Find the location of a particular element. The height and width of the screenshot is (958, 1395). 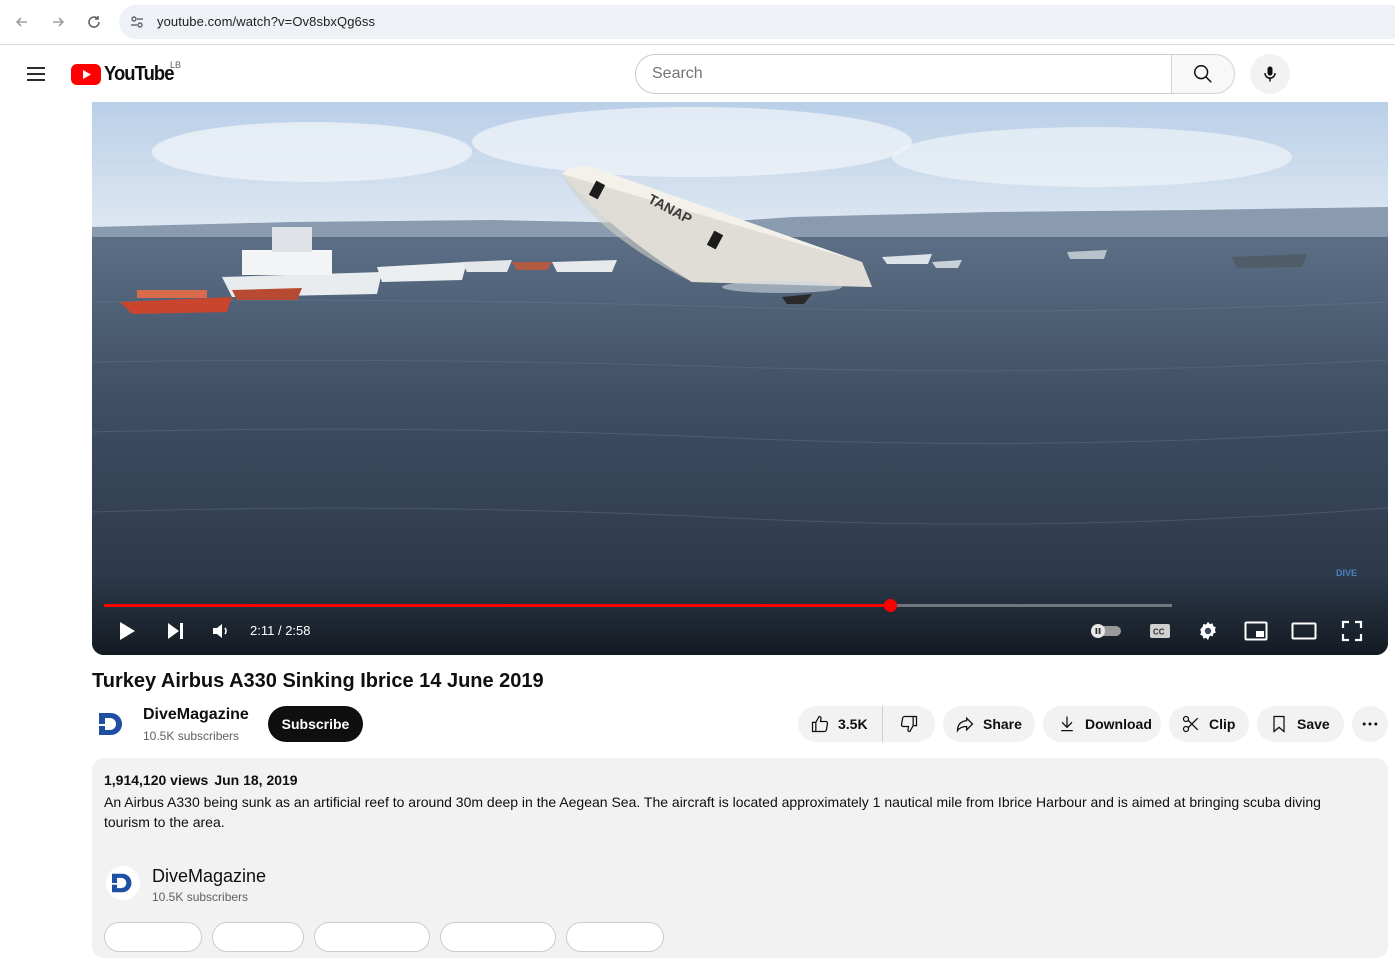

voice-search-button is located at coordinates (1270, 74).